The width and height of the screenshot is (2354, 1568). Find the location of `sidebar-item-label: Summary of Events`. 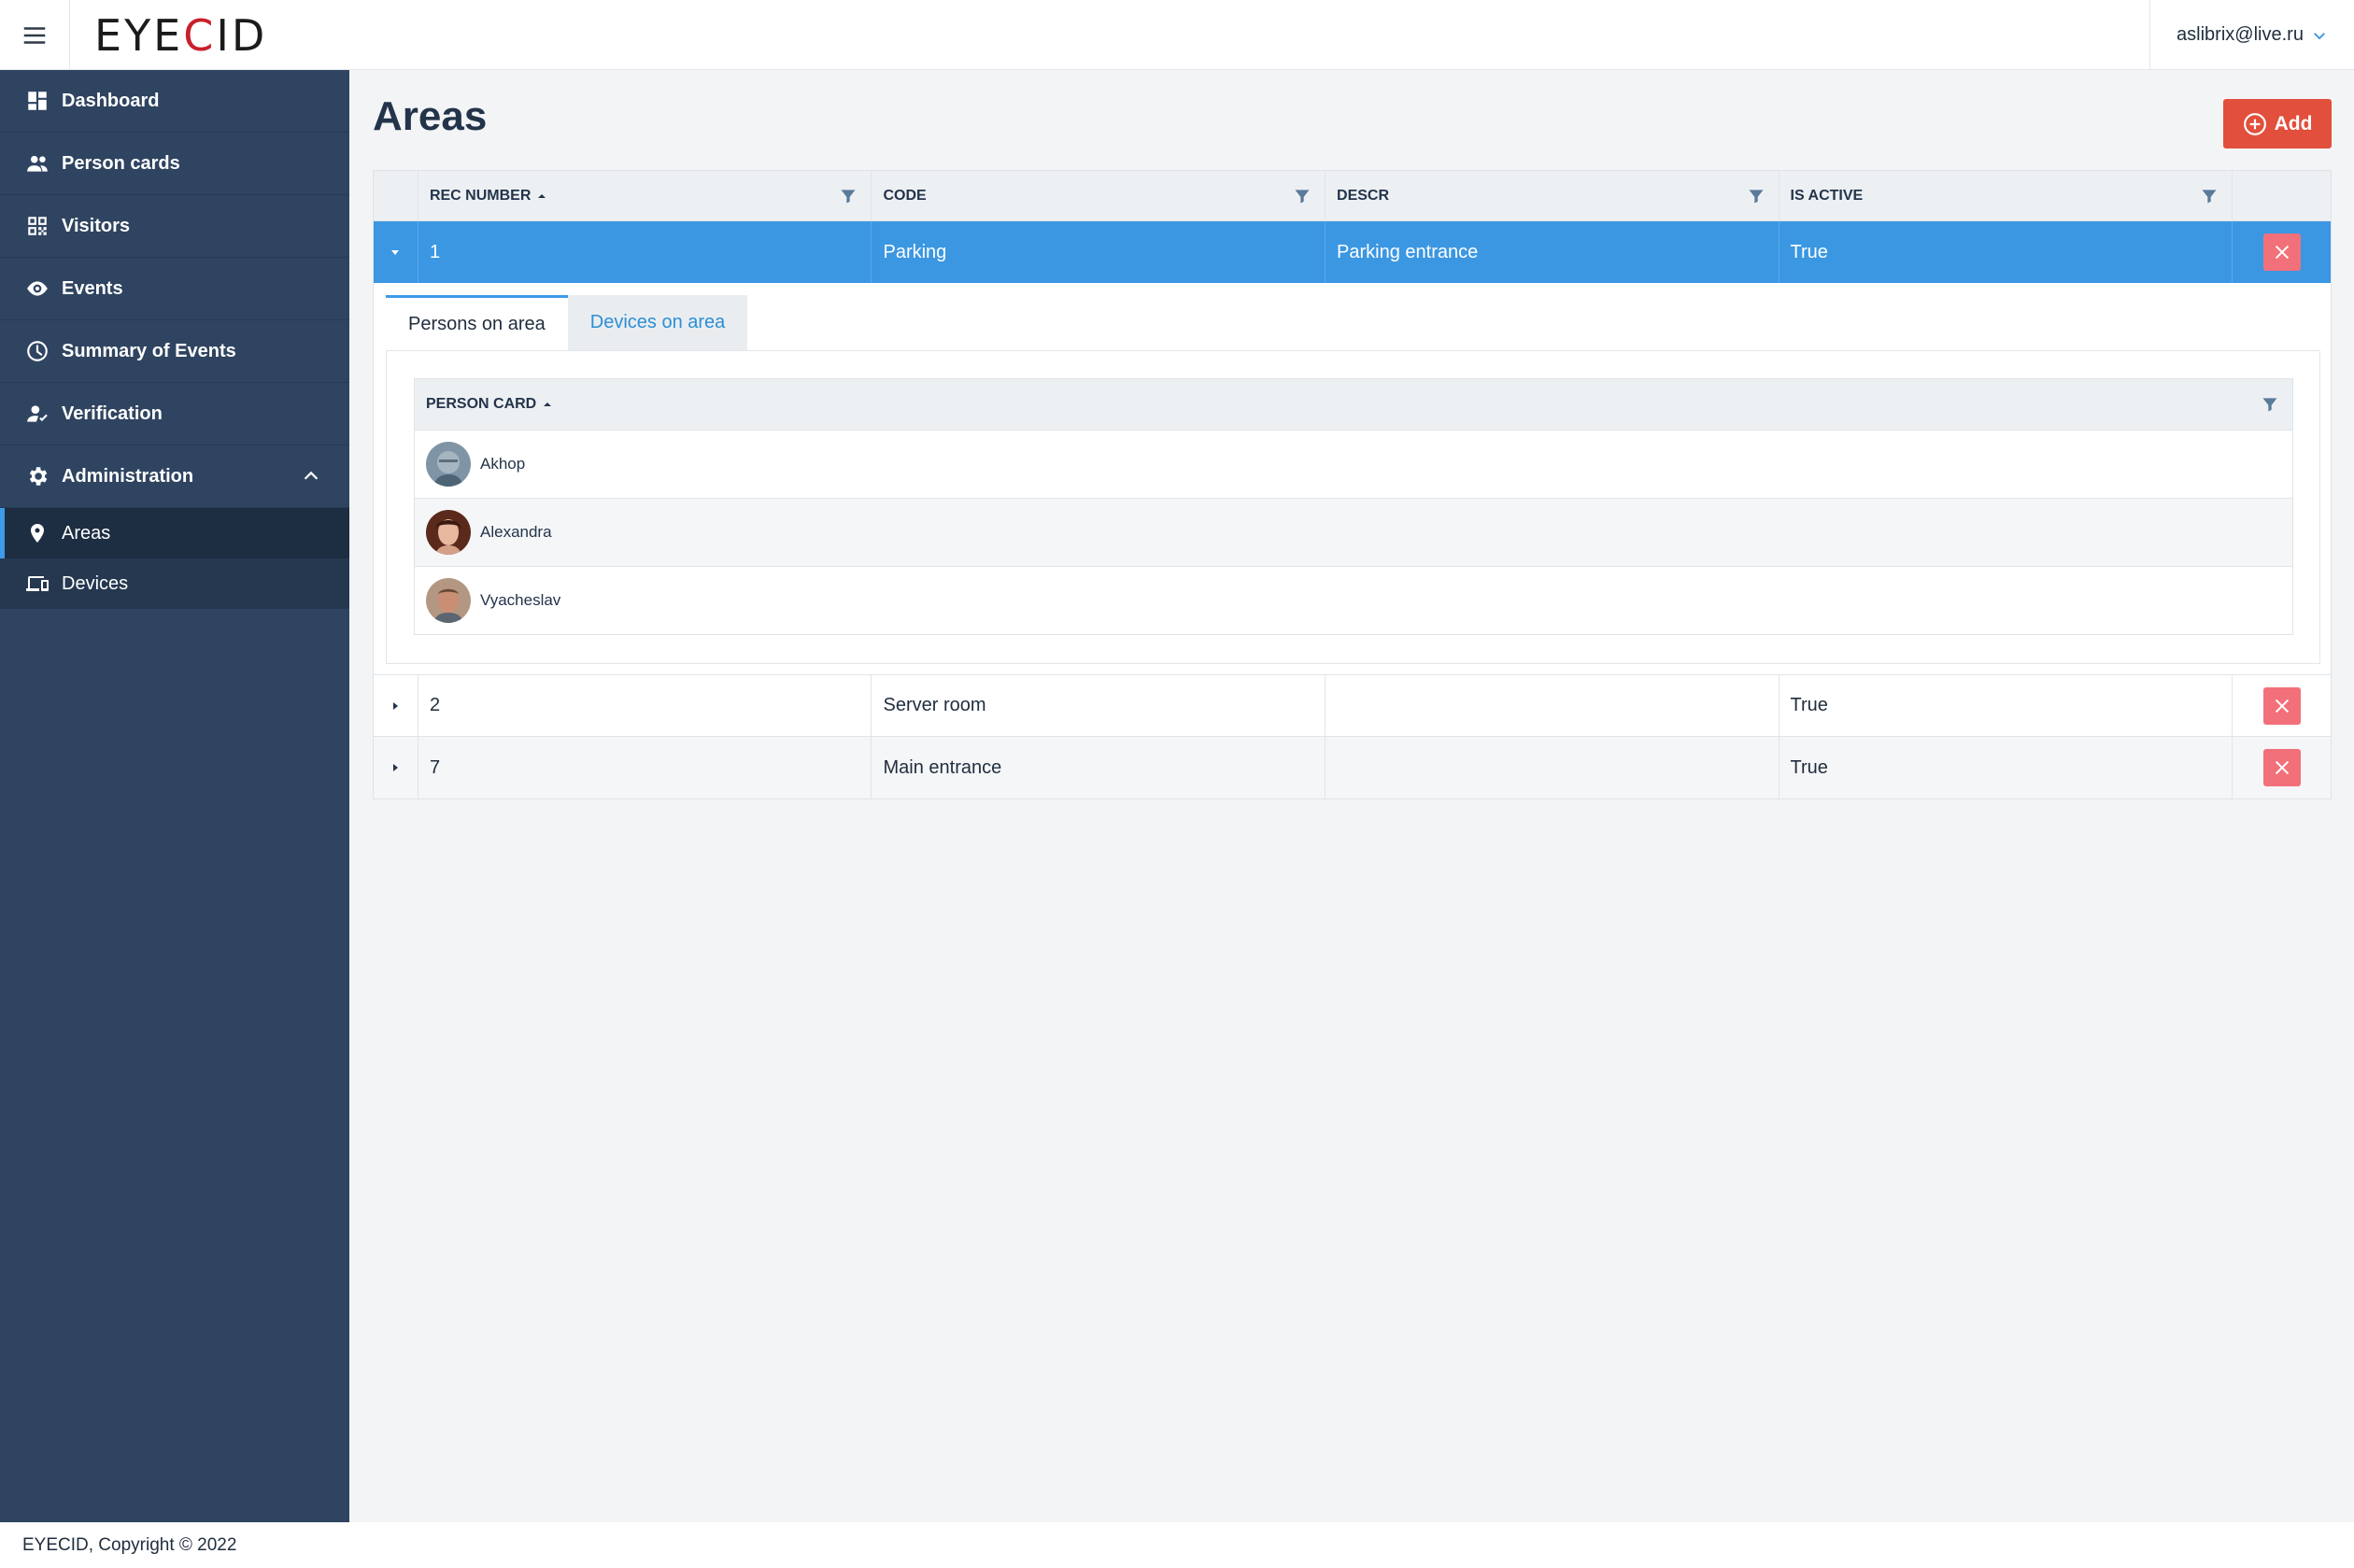

sidebar-item-label: Summary of Events is located at coordinates (149, 350).